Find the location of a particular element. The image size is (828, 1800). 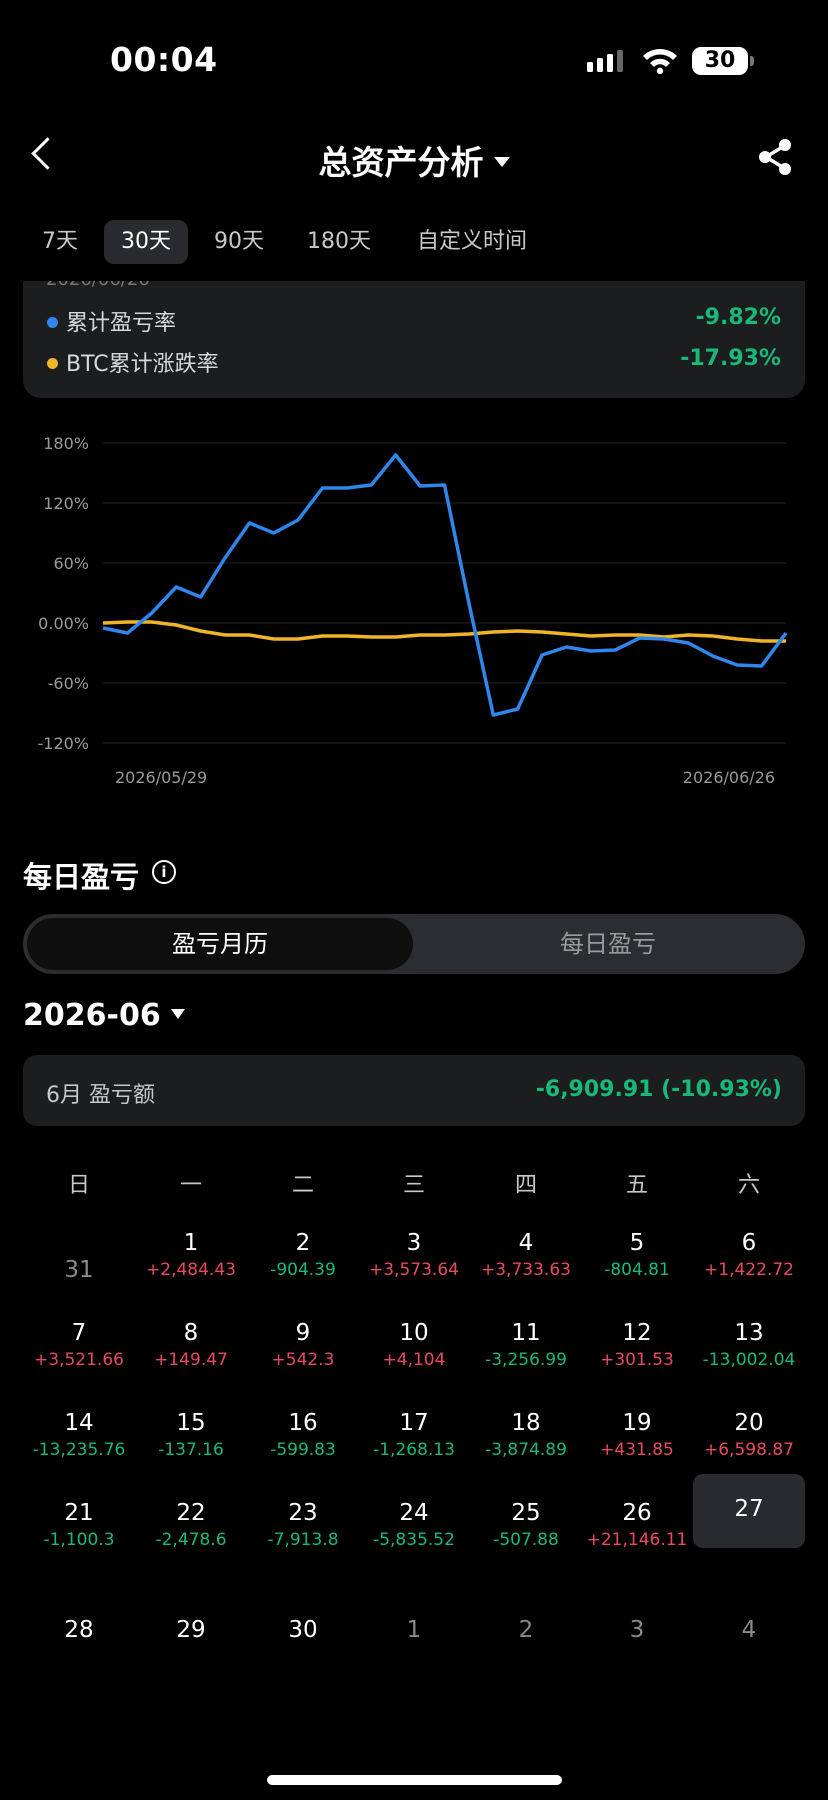

calendar-day: 26 +21,146.11 is located at coordinates (637, 1525).